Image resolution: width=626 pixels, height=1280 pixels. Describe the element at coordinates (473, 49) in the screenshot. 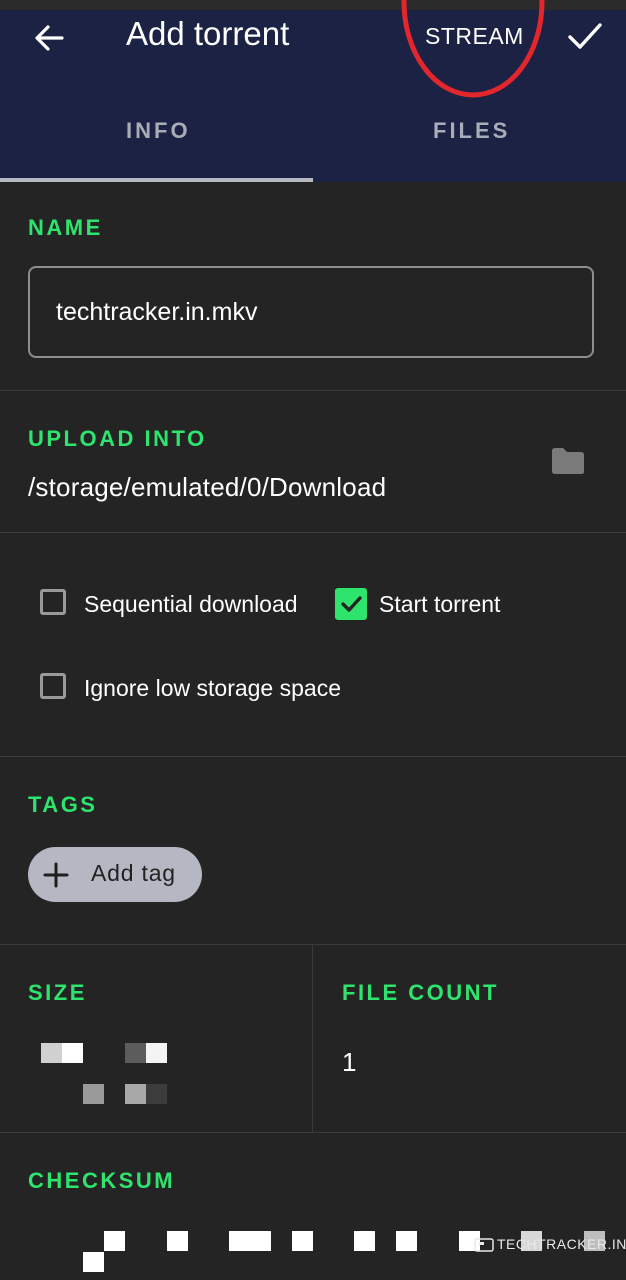

I see `annotation-circle` at that location.